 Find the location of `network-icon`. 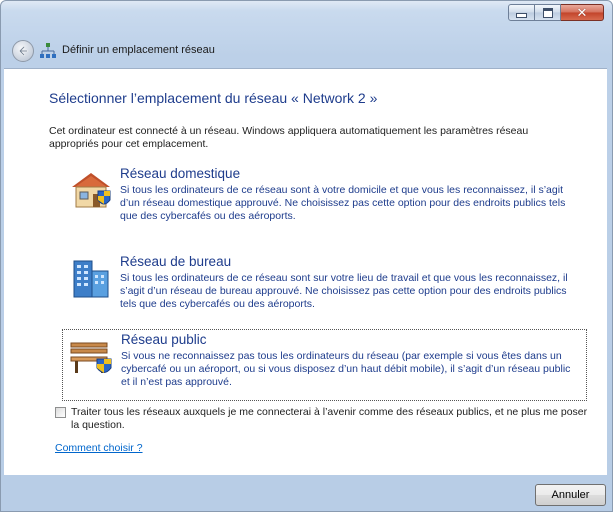

network-icon is located at coordinates (48, 50).